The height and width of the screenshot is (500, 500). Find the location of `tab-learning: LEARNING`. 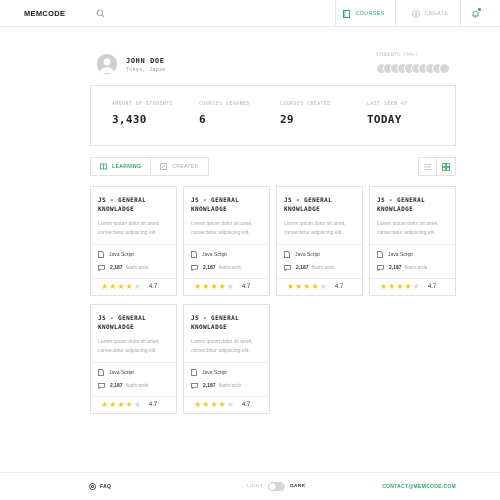

tab-learning: LEARNING is located at coordinates (121, 166).